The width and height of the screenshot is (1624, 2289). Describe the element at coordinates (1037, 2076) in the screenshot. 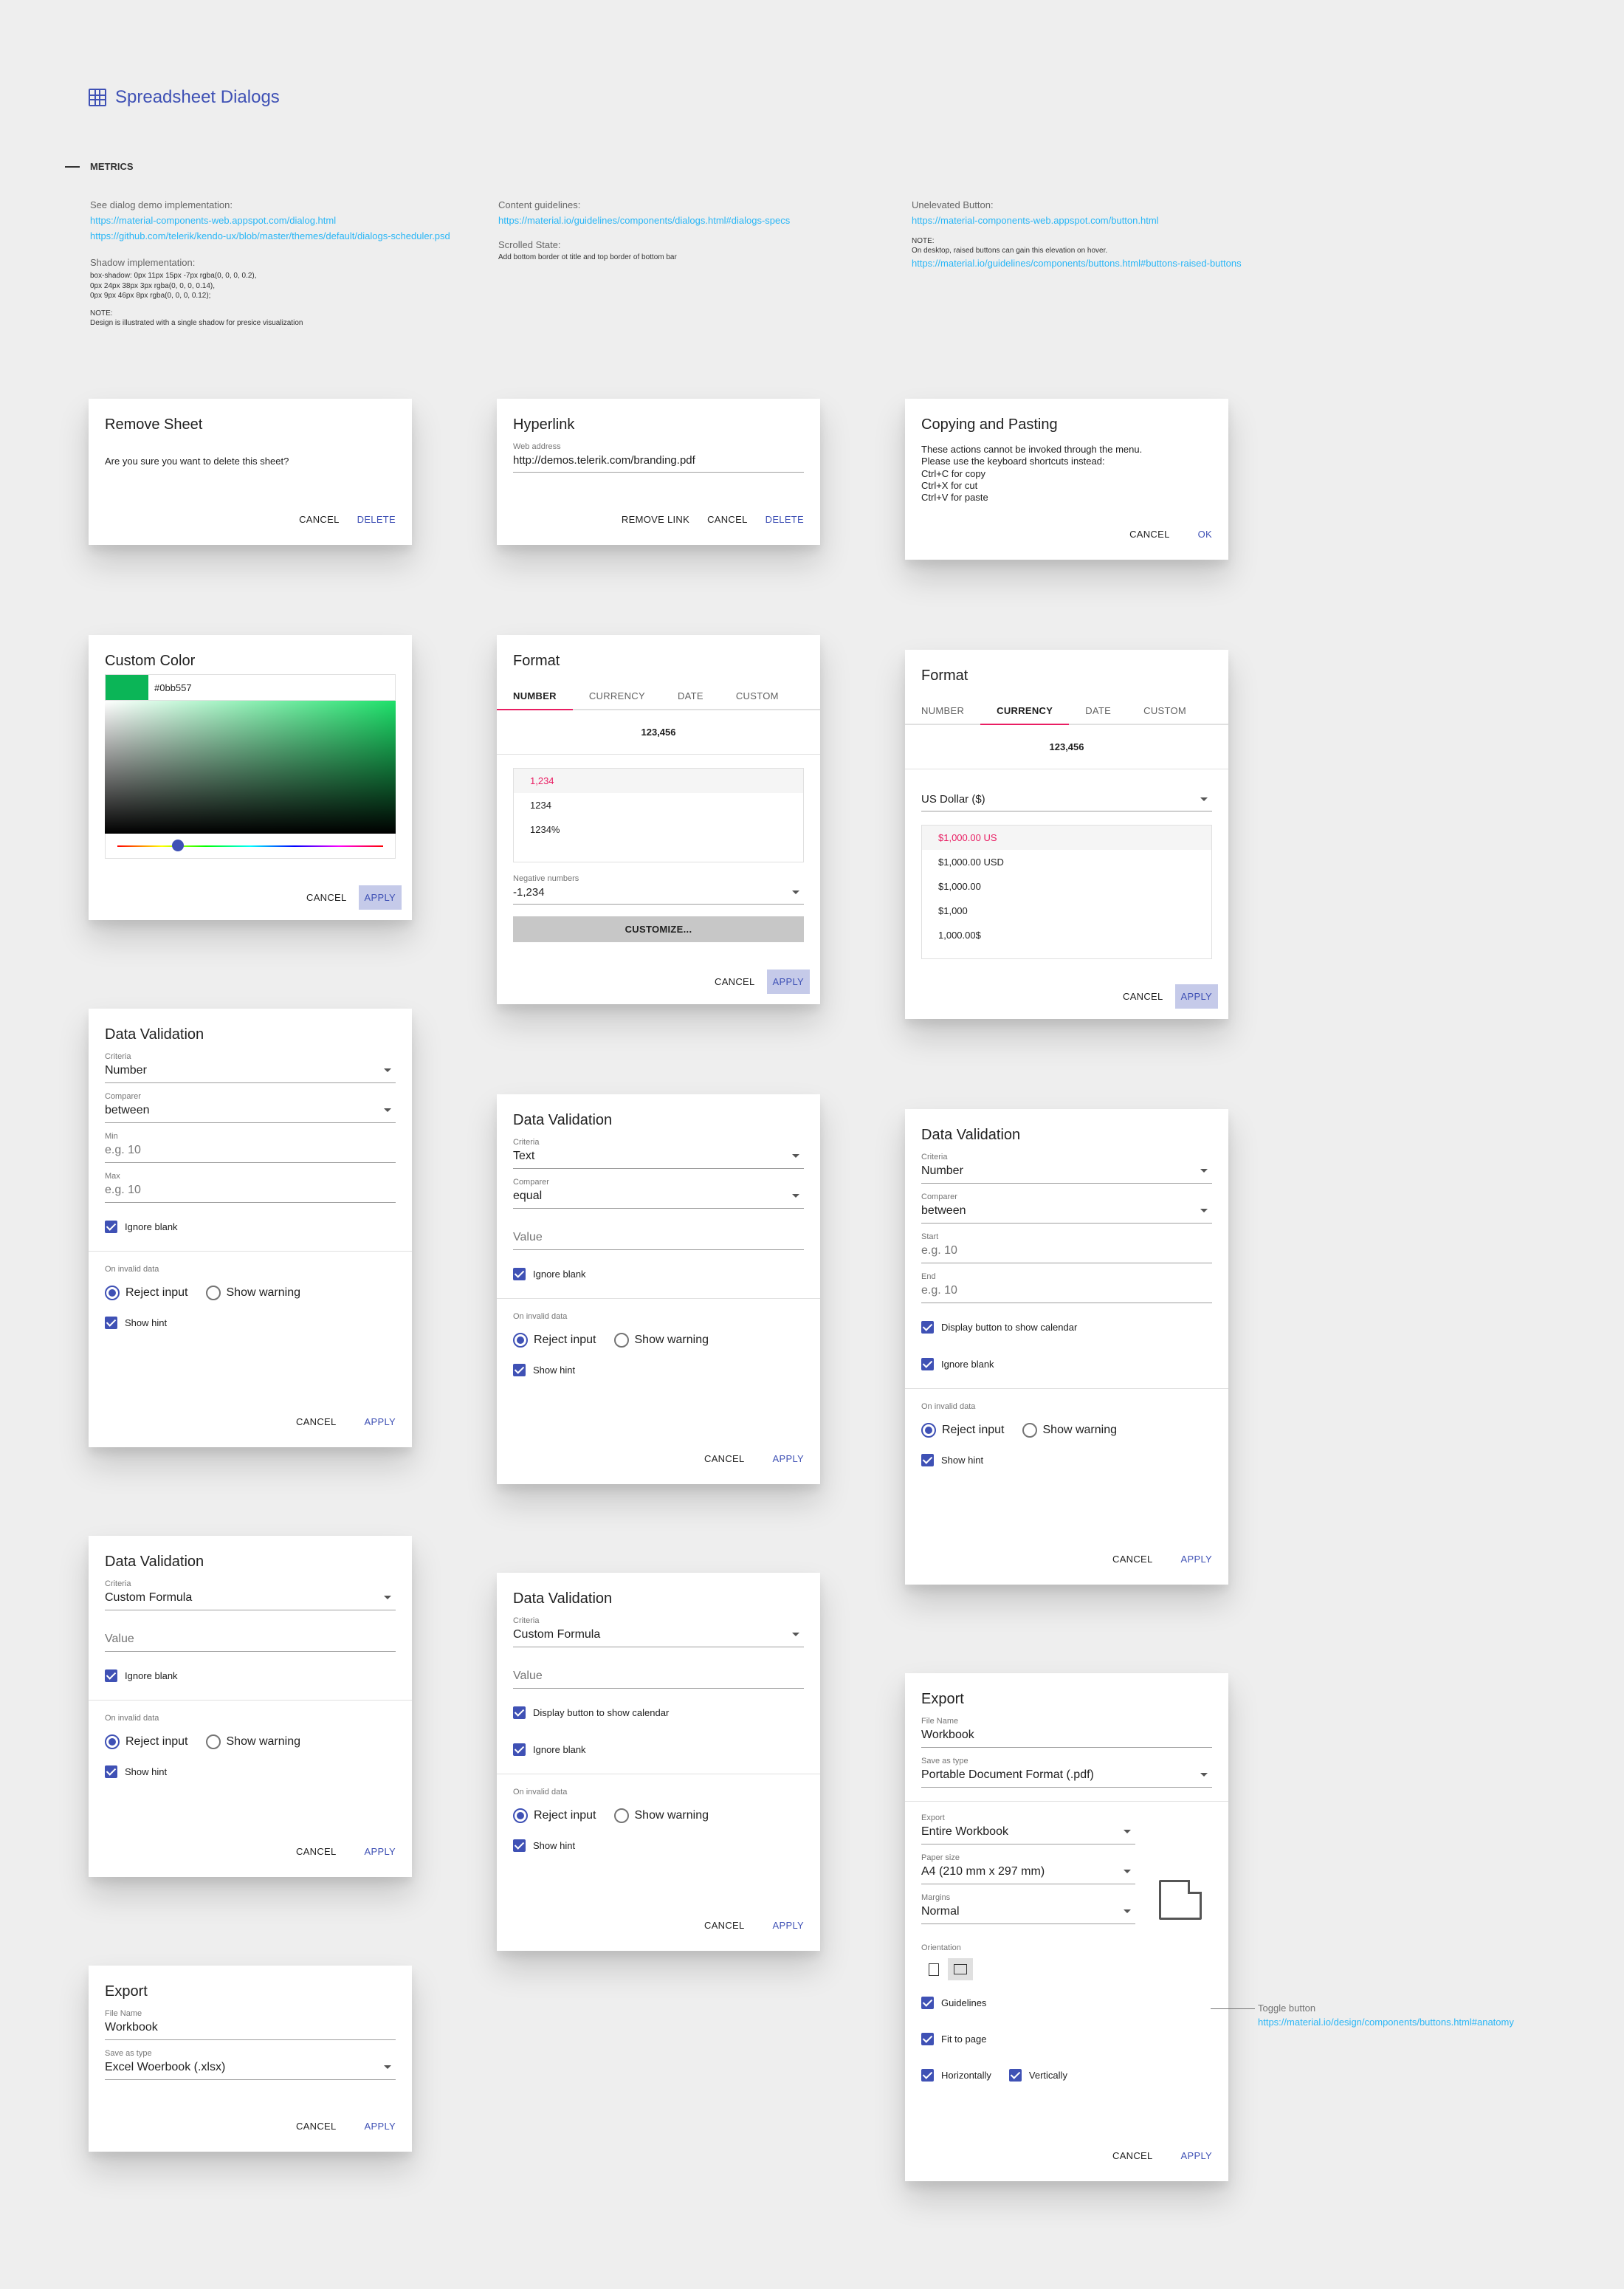

I see `vertically-checkbox: Vertically` at that location.